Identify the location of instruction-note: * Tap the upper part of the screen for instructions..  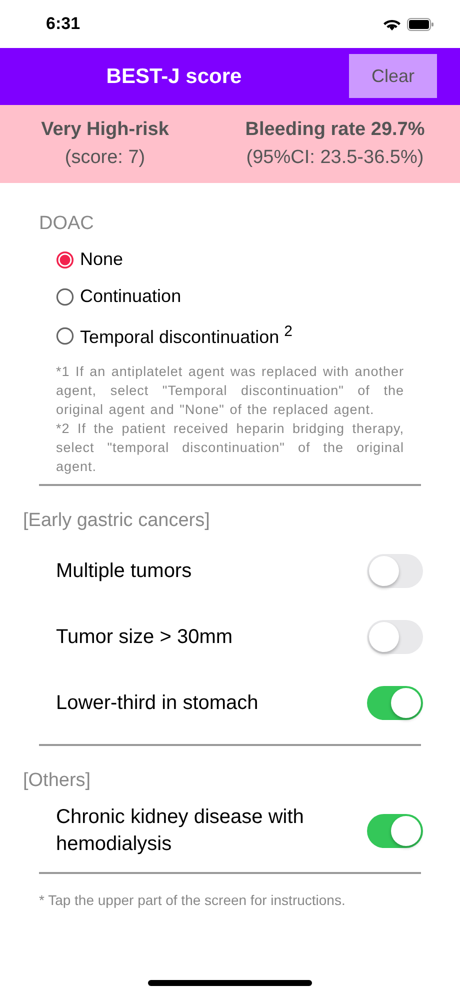
(192, 899).